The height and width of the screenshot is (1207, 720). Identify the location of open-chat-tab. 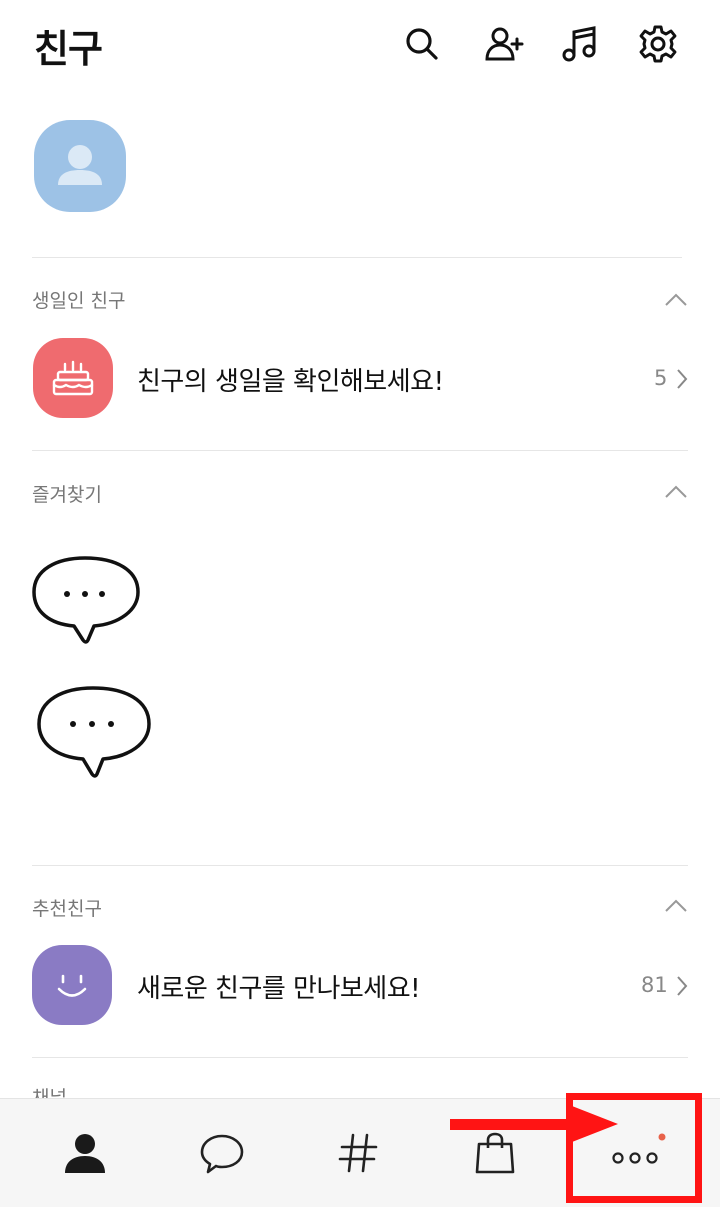
(358, 1153).